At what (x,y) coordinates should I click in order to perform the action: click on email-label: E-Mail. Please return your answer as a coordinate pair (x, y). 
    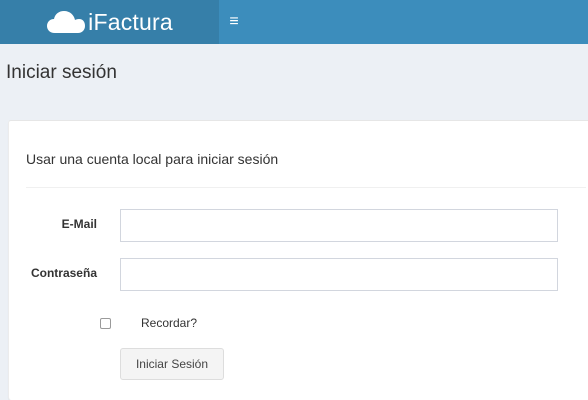
    Looking at the image, I should click on (79, 224).